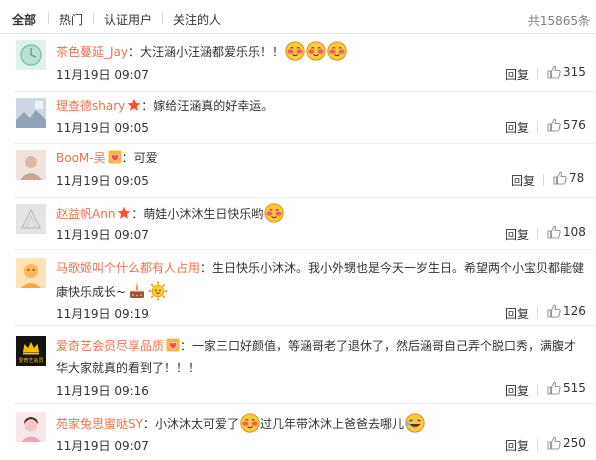 The image size is (596, 460). What do you see at coordinates (207, 106) in the screenshot?
I see `comment-text: ：嫁给汪涵真的好幸运。` at bounding box center [207, 106].